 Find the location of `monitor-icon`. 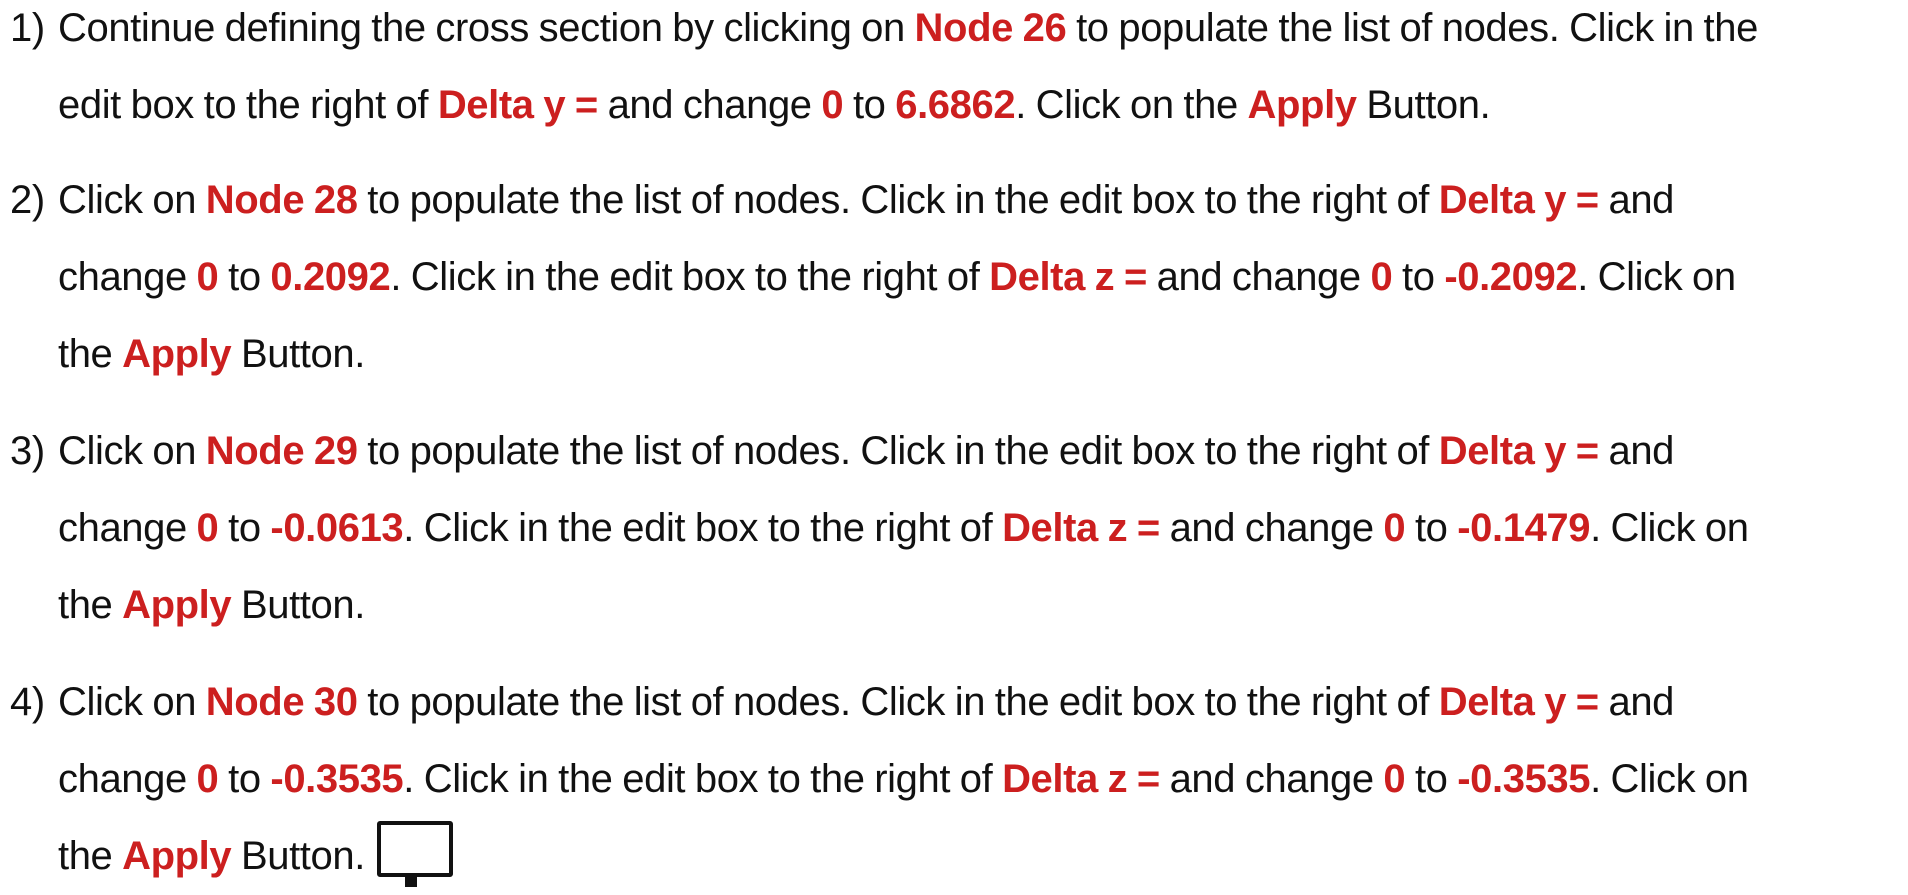

monitor-icon is located at coordinates (414, 854).